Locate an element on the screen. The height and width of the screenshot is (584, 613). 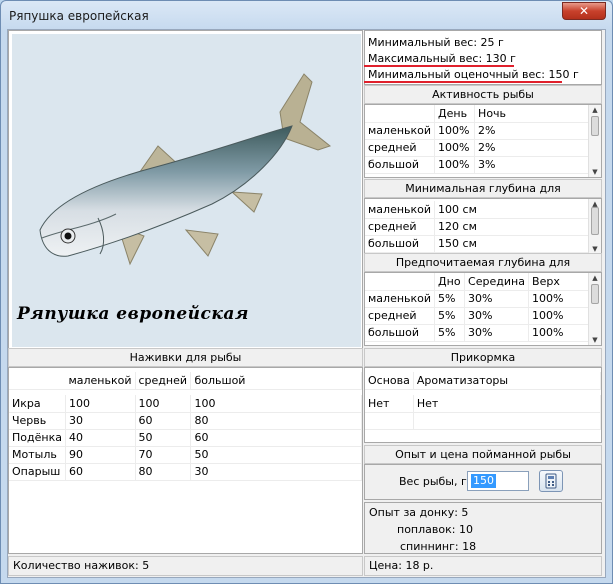
cell: 3% is located at coordinates (534, 165).